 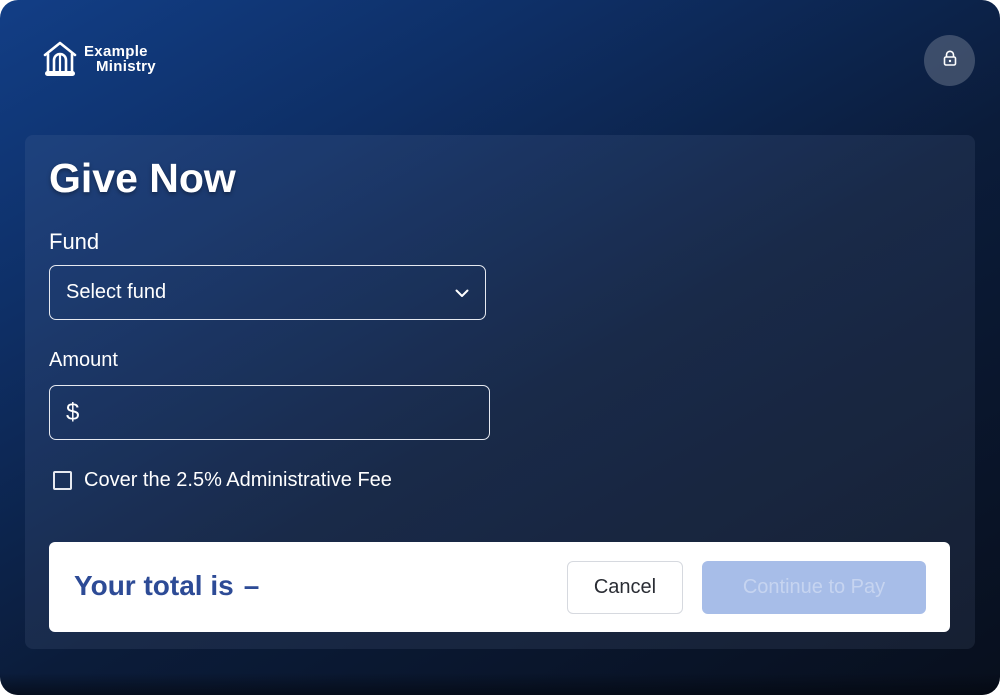 What do you see at coordinates (267, 292) in the screenshot?
I see `fund-select: Select fund` at bounding box center [267, 292].